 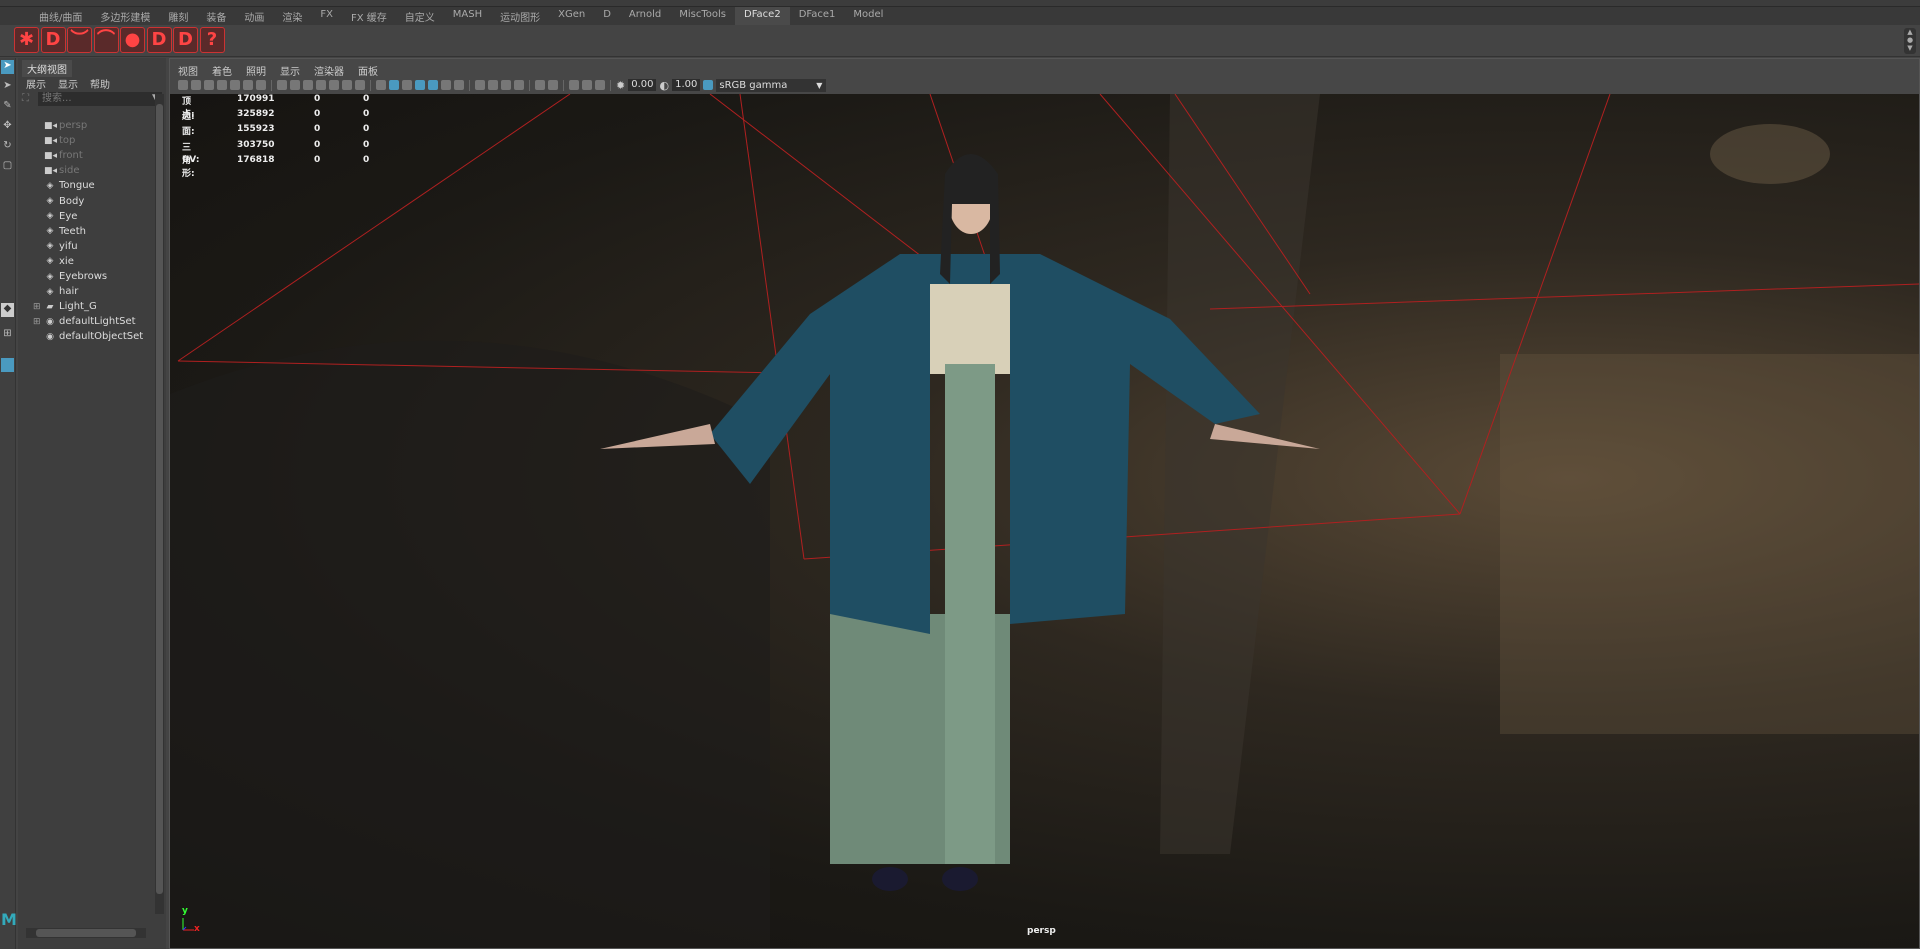 I want to click on outliner-item: ◈ hair, so click(x=61, y=291).